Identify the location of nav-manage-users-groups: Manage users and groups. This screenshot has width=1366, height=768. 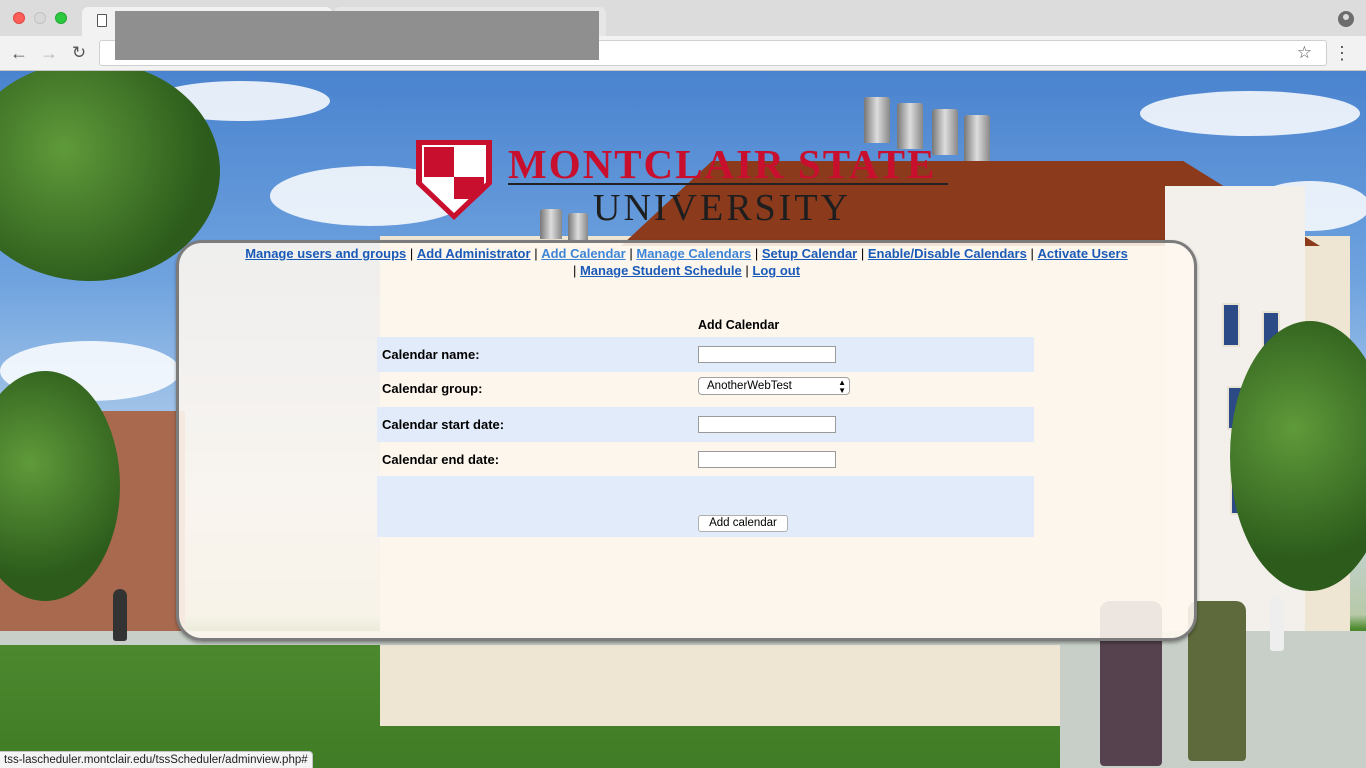
(325, 253).